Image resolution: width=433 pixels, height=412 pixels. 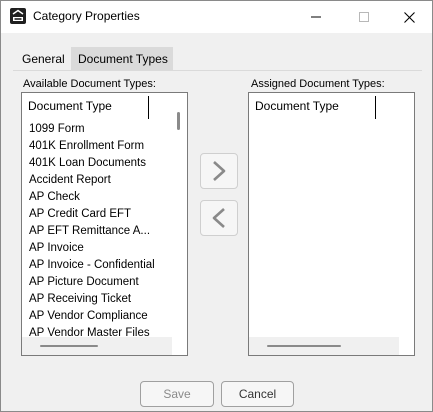 What do you see at coordinates (257, 394) in the screenshot?
I see `cancel-button: Cancel` at bounding box center [257, 394].